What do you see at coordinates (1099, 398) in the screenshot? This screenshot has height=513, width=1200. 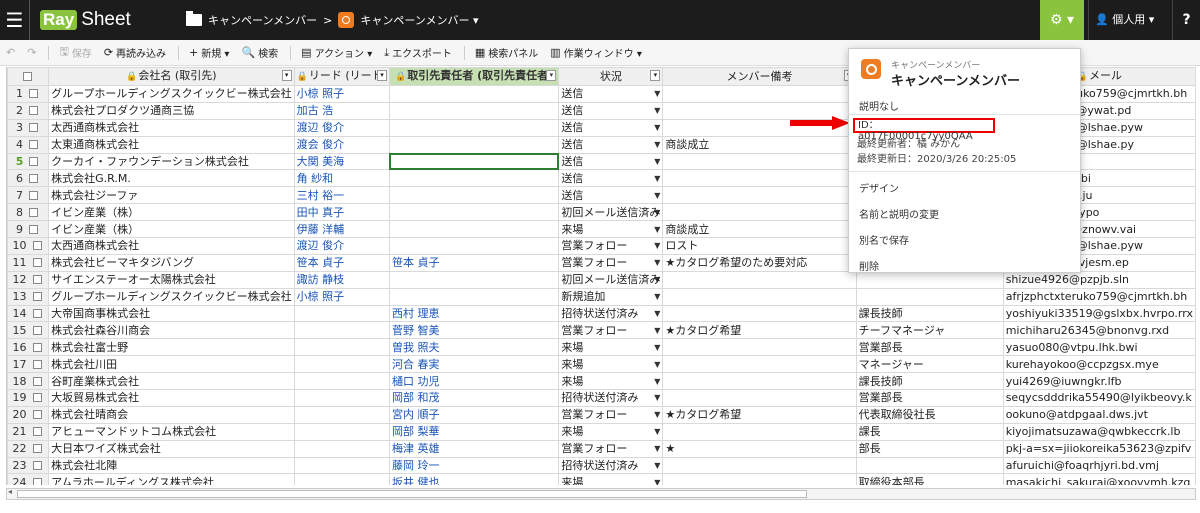 I see `email-cell: seqycsdddrika55490@lyikbeovy.k` at bounding box center [1099, 398].